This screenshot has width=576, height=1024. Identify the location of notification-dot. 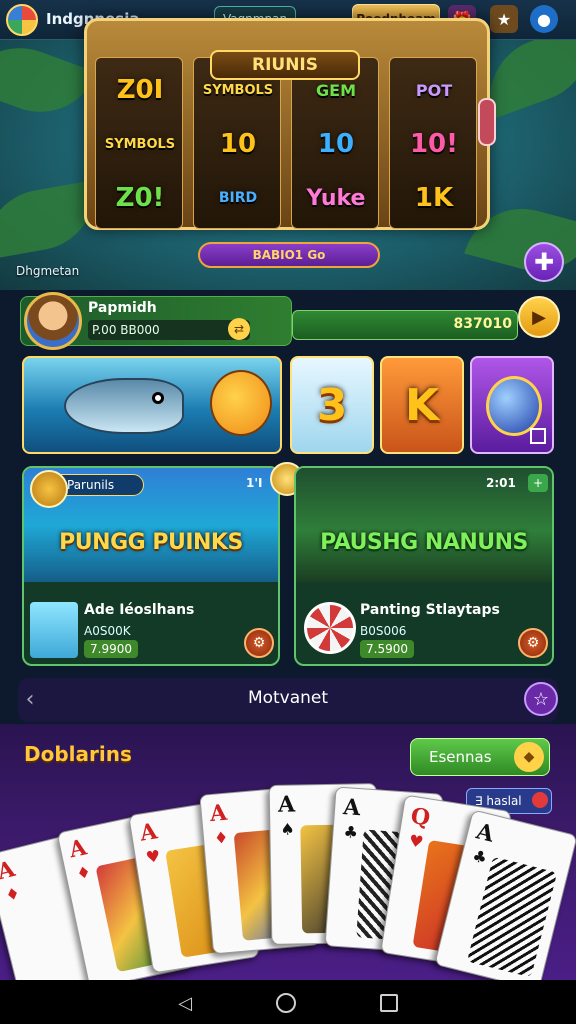
(540, 800).